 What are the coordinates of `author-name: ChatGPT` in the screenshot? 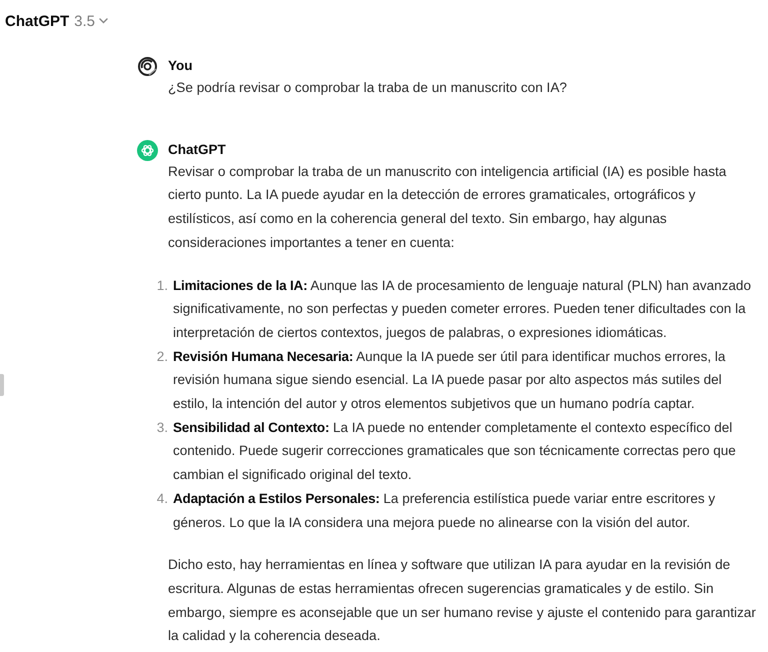 It's located at (197, 149).